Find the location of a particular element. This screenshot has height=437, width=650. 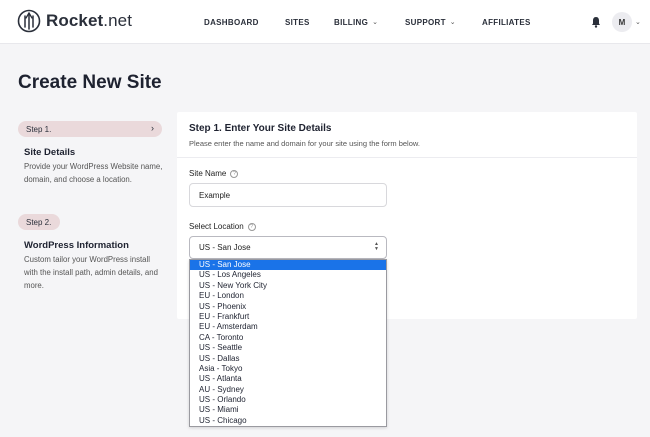

nav-dashboard: DASHBOARD is located at coordinates (231, 22).